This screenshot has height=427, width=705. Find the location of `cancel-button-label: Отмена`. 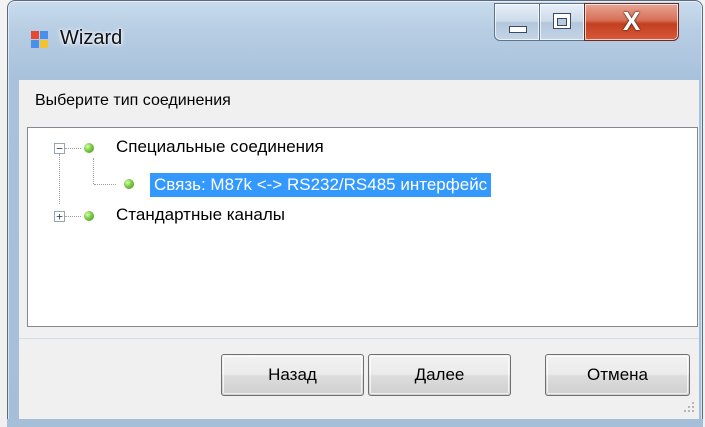

cancel-button-label: Отмена is located at coordinates (617, 374).